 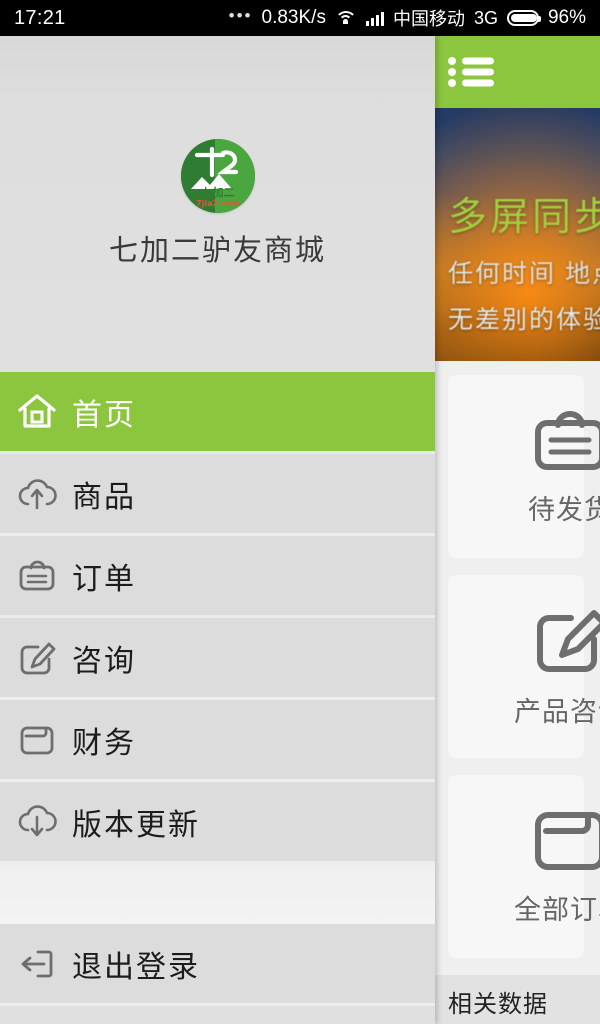 I want to click on banner-subline-2: 无差别的体验, so click(x=524, y=320).